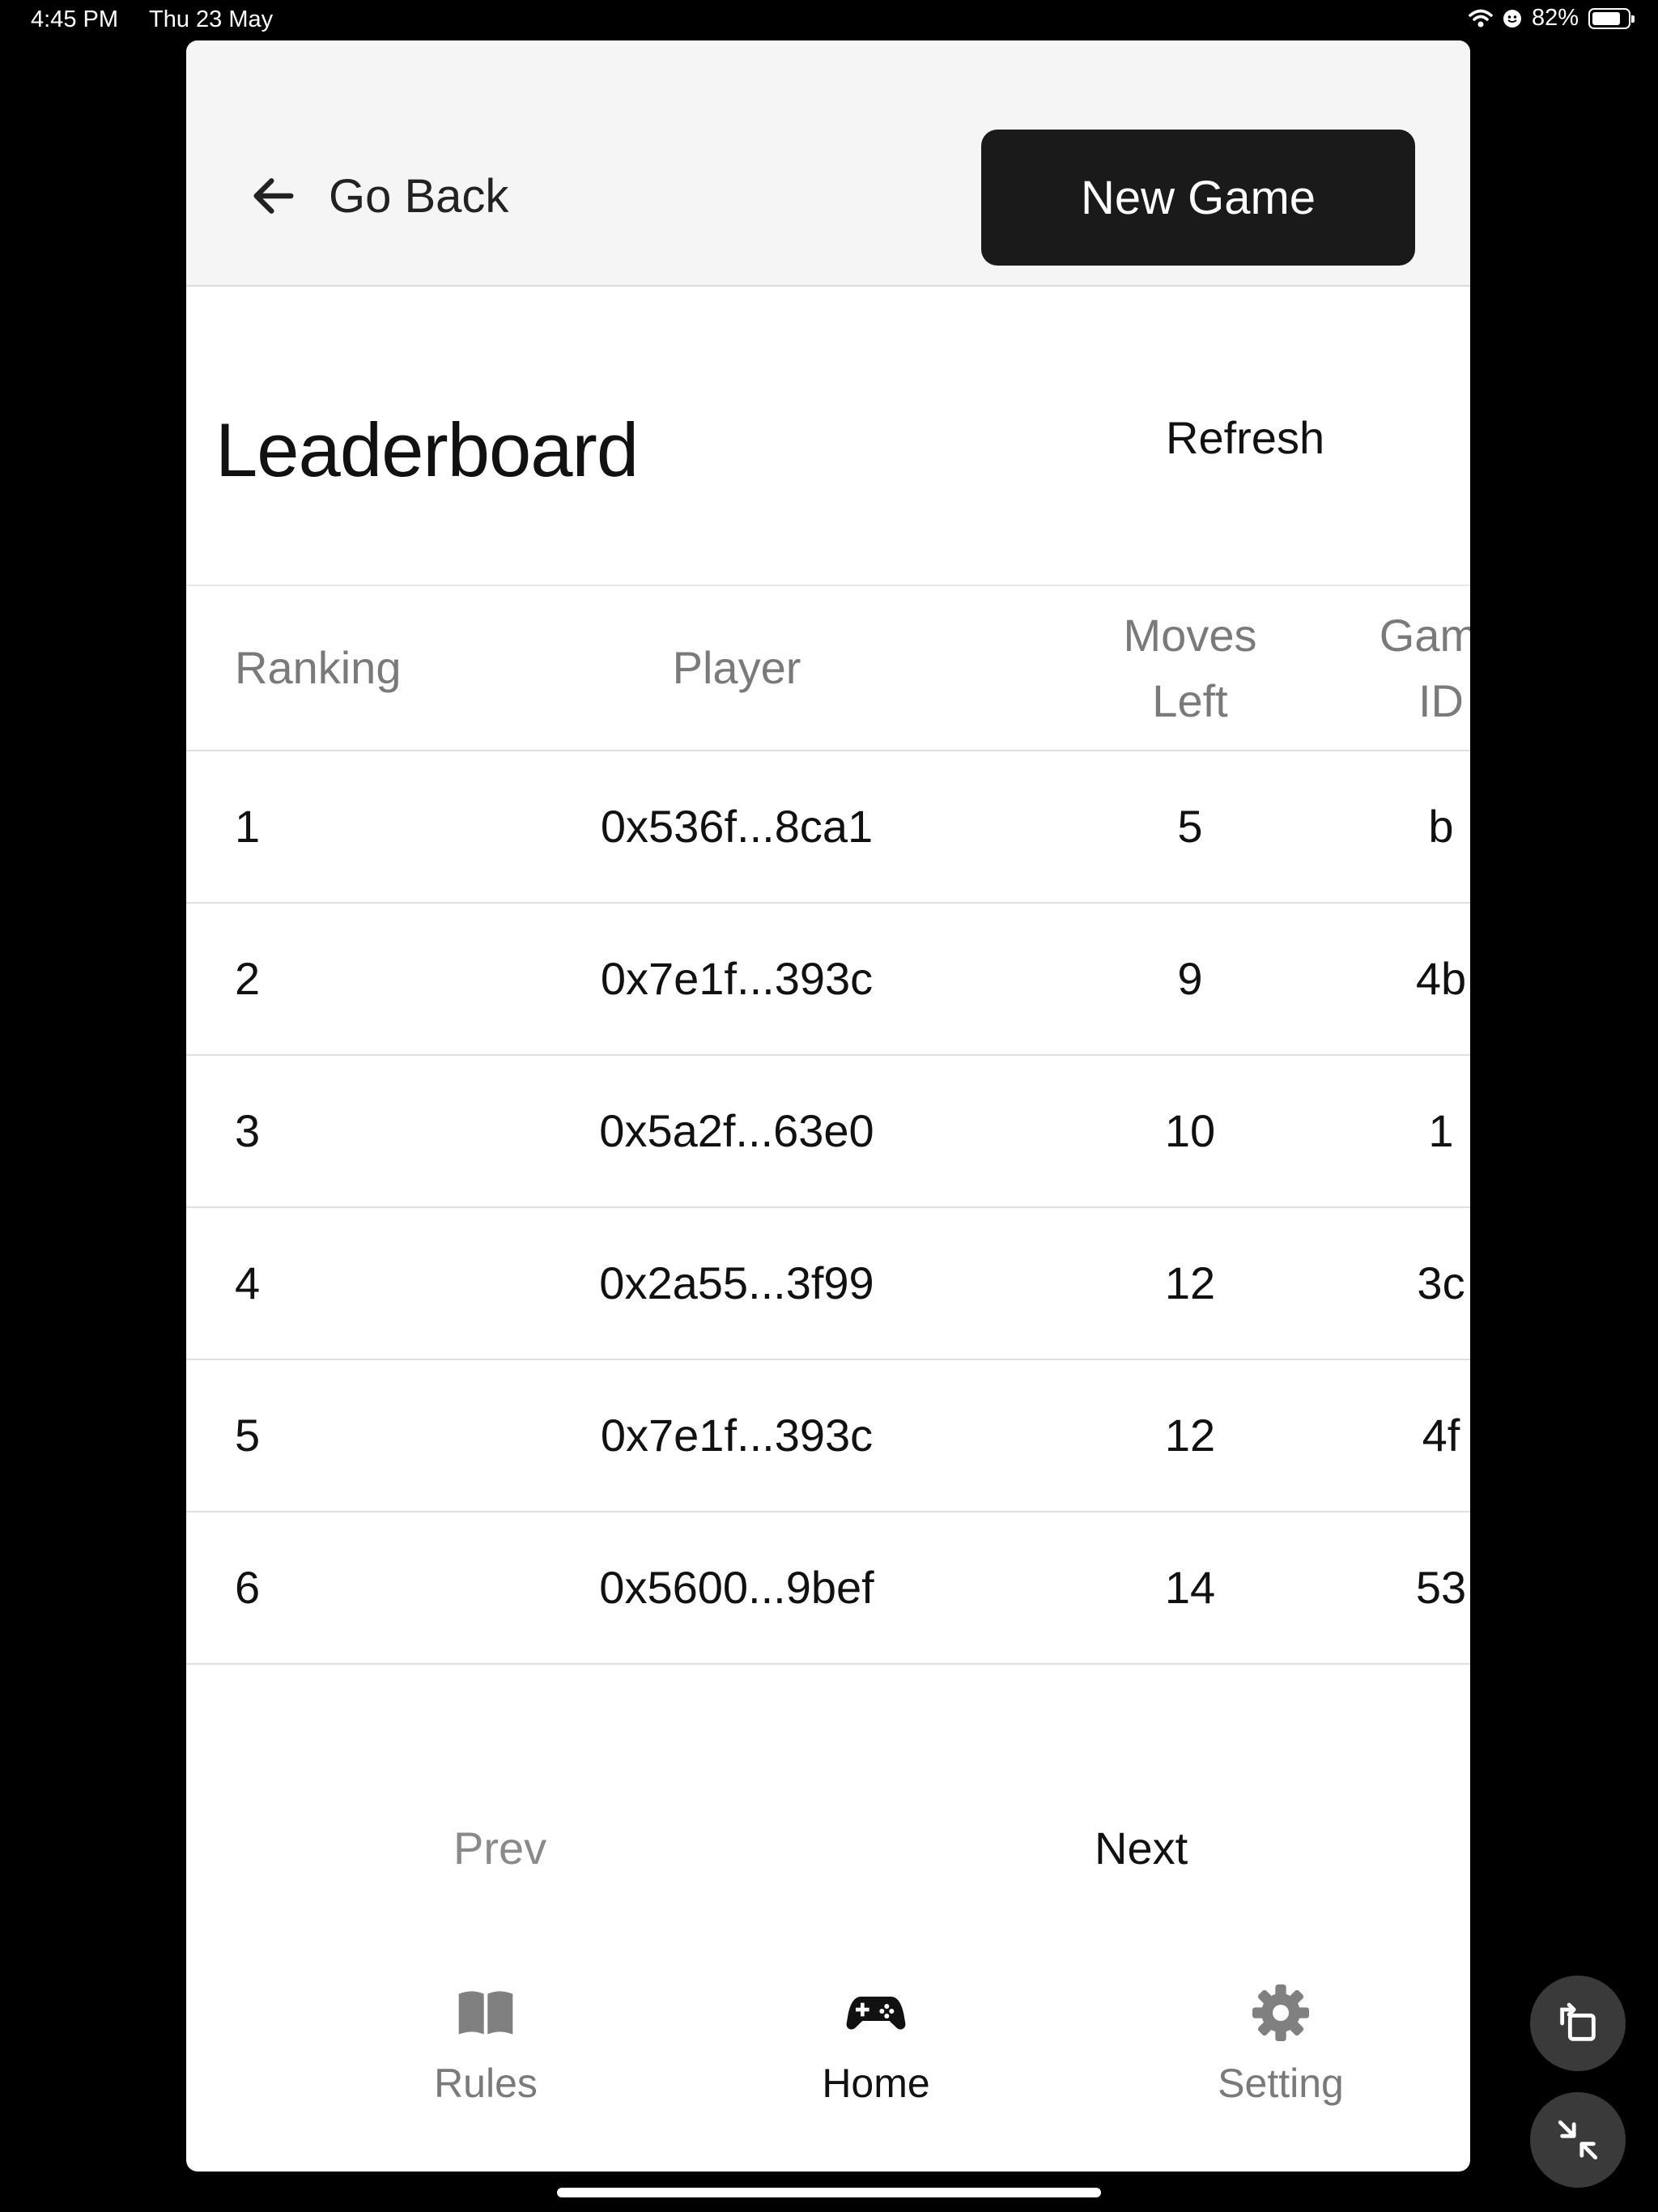  Describe the element at coordinates (876, 2083) in the screenshot. I see `tab-home-label: Home` at that location.